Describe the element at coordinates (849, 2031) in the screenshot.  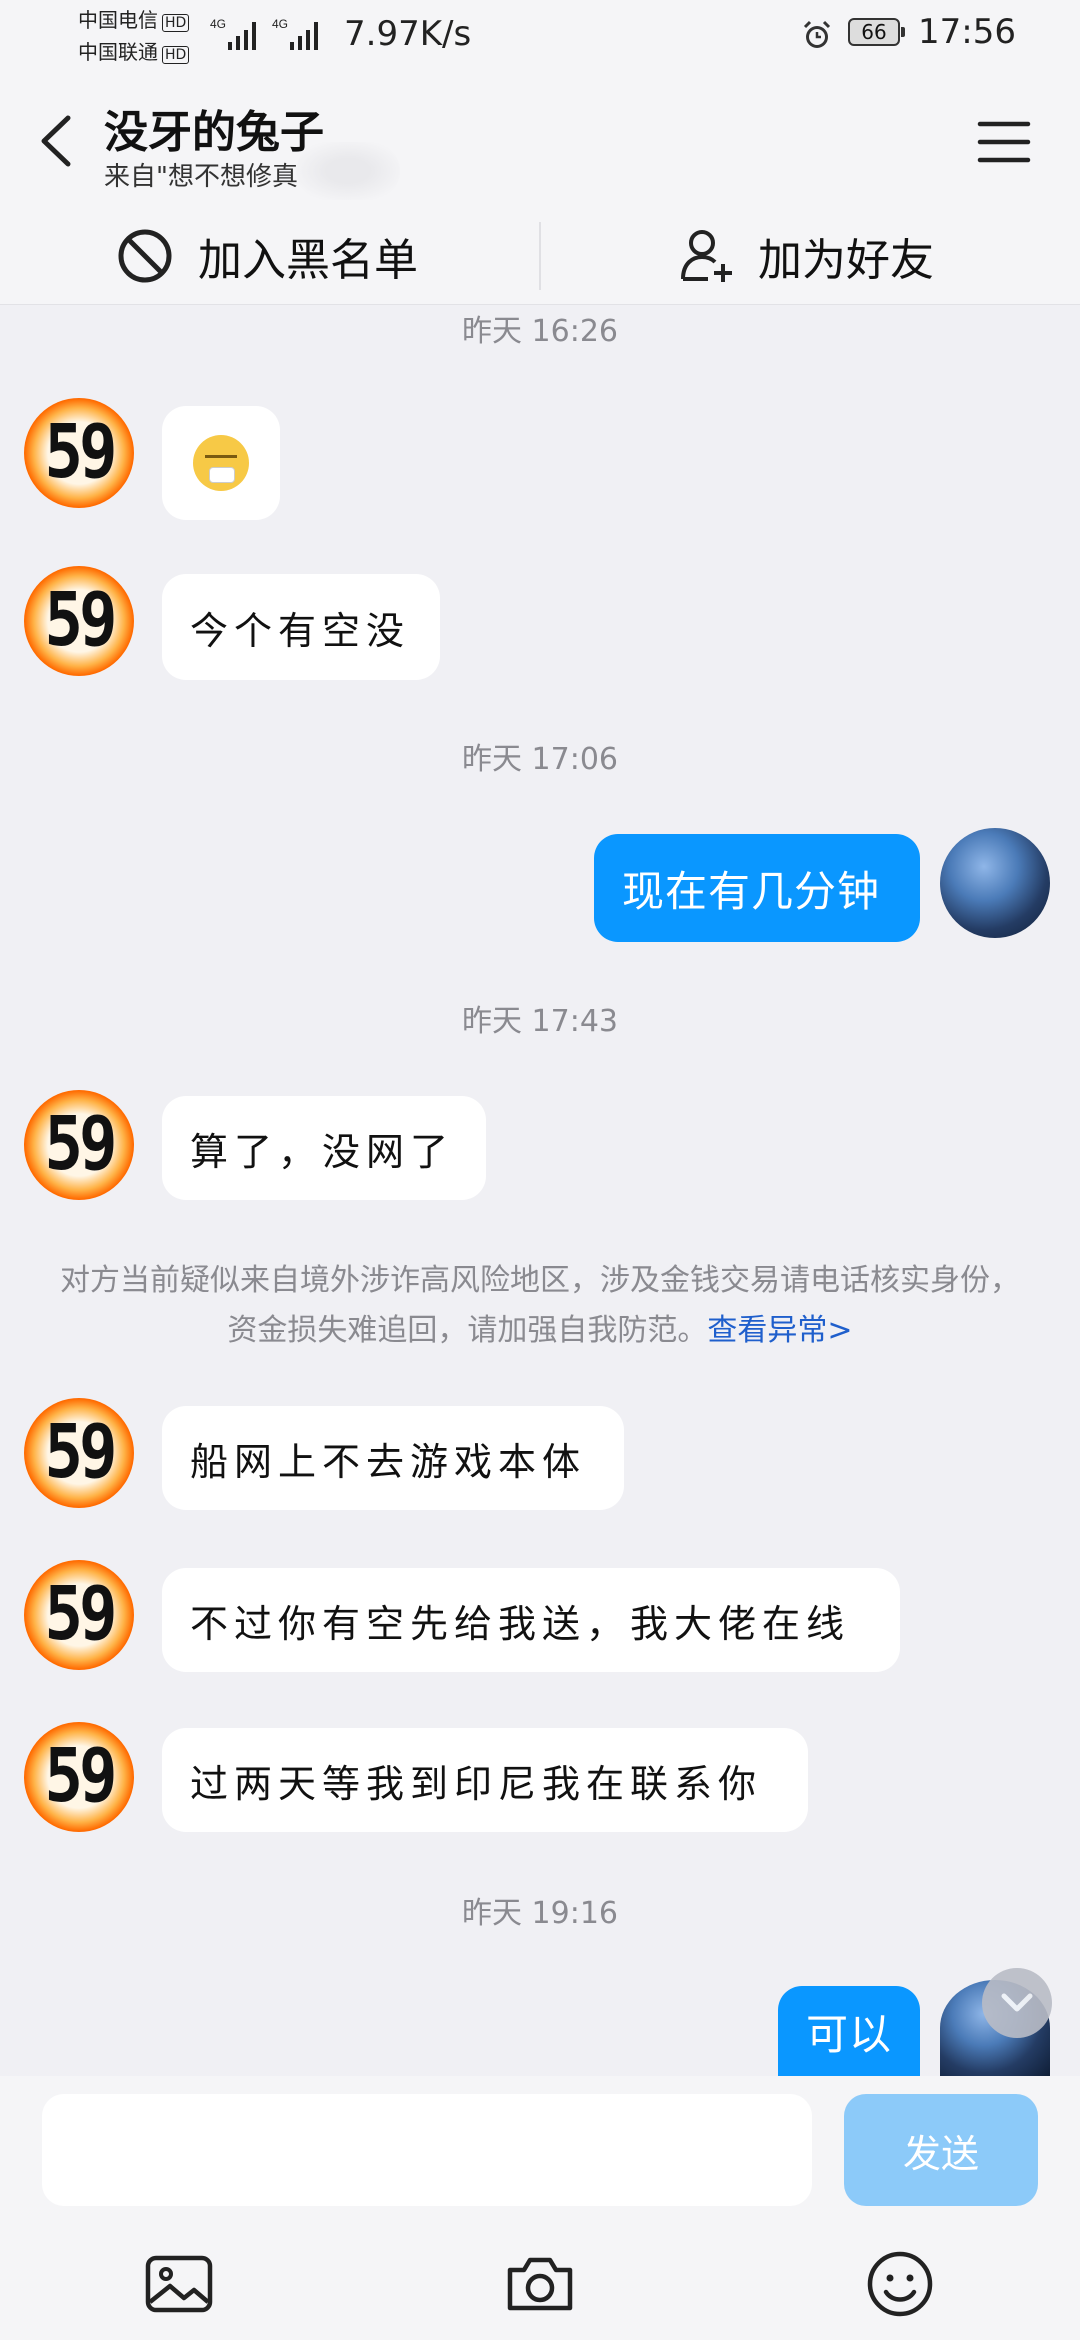
I see `message-bubble-outgoing: 可以` at that location.